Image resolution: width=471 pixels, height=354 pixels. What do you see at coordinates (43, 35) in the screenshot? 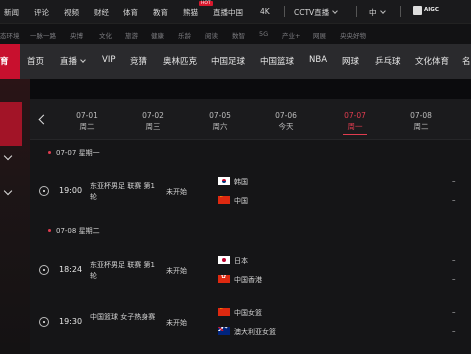
I see `subnav-item: 一脉一路` at bounding box center [43, 35].